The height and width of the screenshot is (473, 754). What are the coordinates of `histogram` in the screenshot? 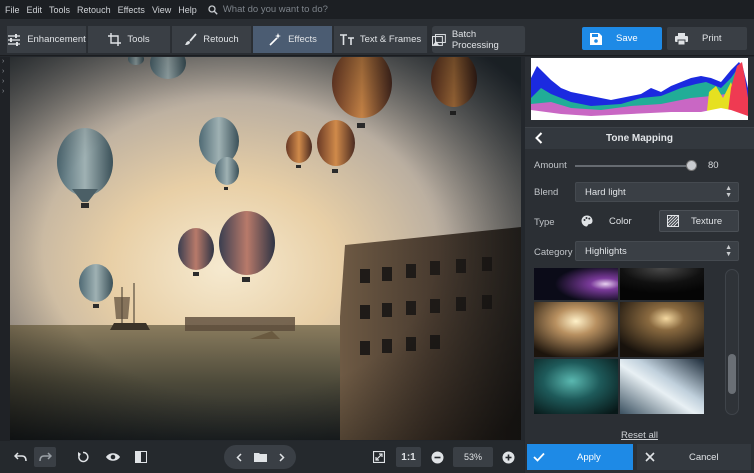 It's located at (639, 89).